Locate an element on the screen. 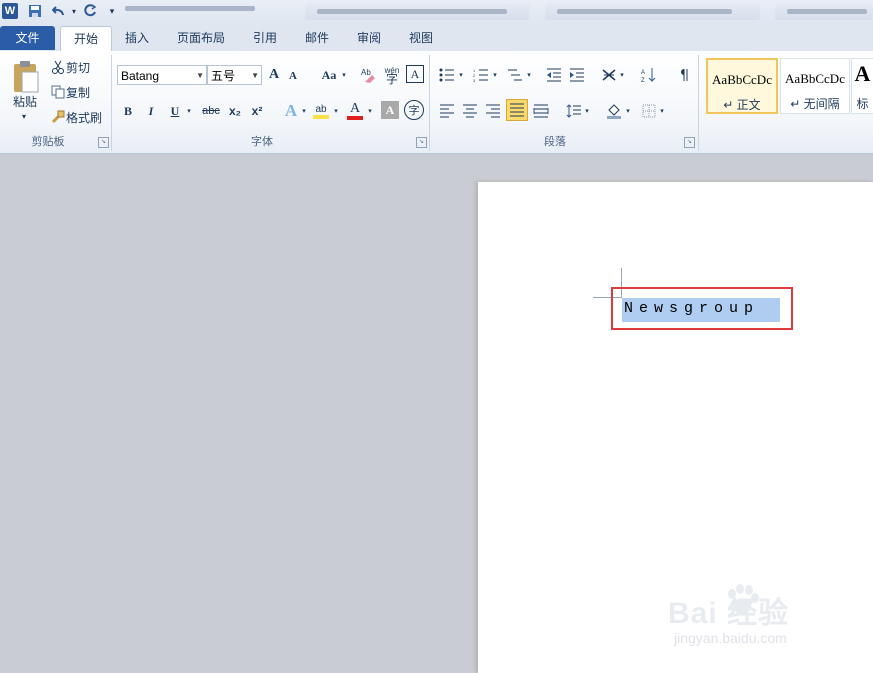 This screenshot has height=673, width=873. window-title-blur is located at coordinates (190, 8).